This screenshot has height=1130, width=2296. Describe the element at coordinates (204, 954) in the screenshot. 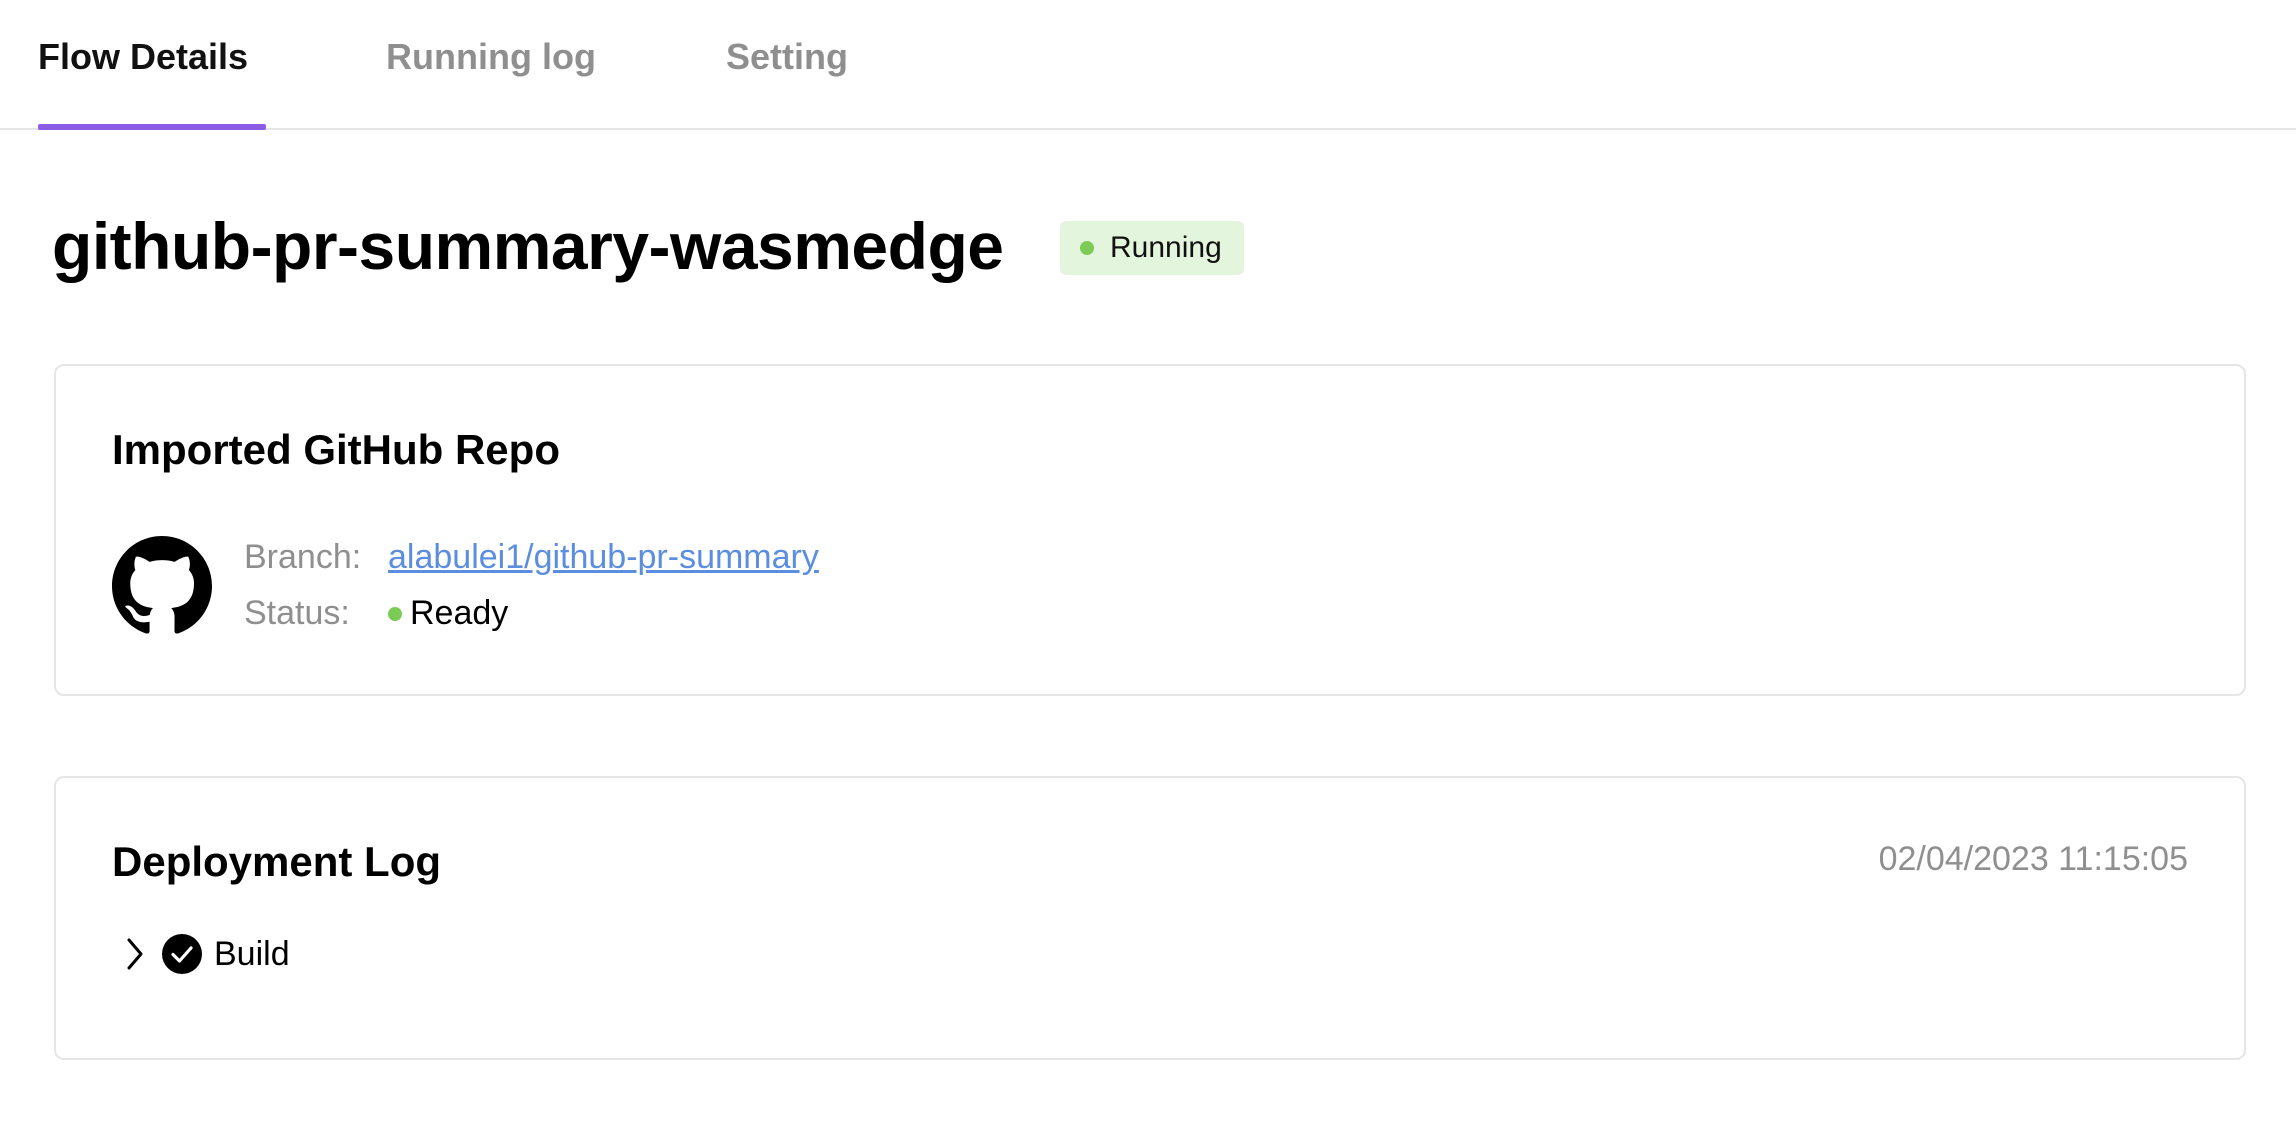

I see `build-step-row: Build` at that location.